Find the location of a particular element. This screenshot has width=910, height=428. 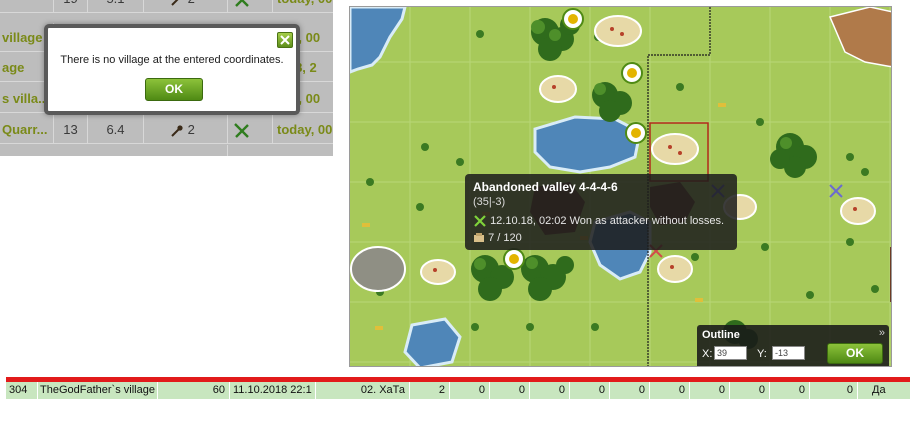

row-rank: 304 is located at coordinates (22, 390).